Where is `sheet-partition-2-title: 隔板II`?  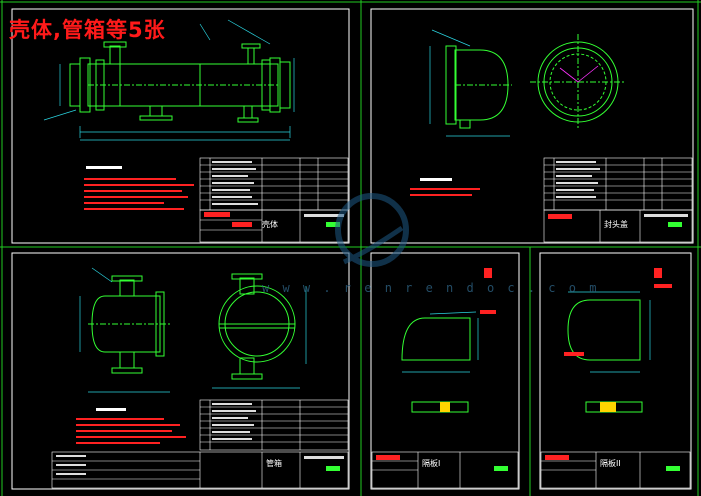
sheet-partition-2-title: 隔板II is located at coordinates (610, 463).